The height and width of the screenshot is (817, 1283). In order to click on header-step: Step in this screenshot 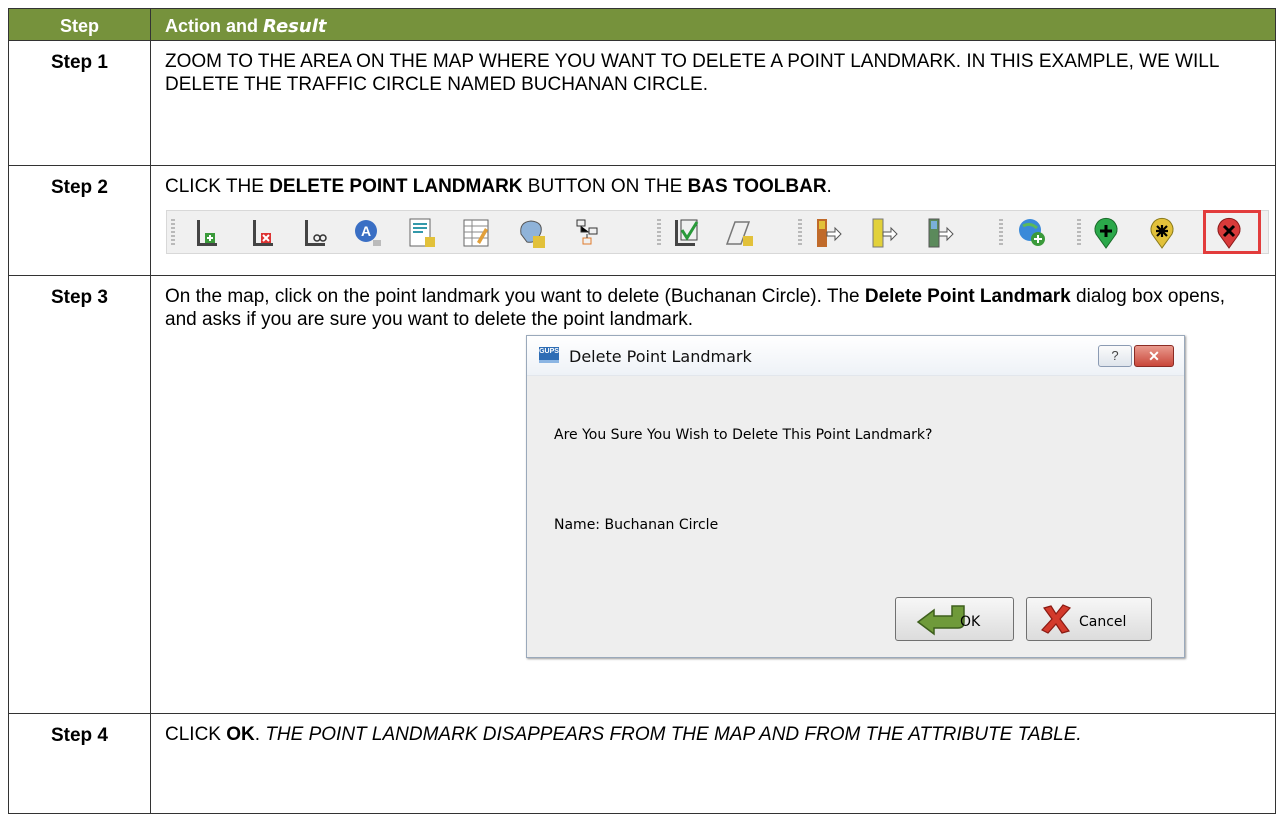, I will do `click(79, 24)`.